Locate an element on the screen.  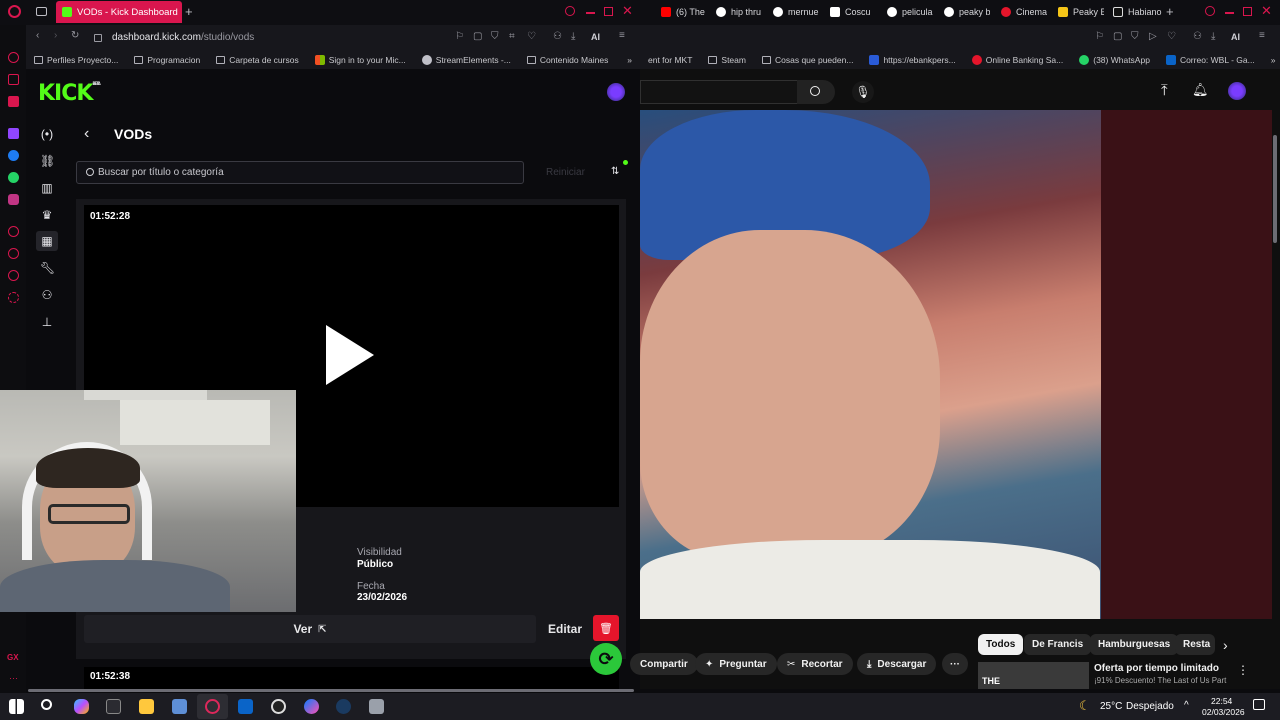
tray-chevron-icon: ^ is located at coordinates (1186, 705).